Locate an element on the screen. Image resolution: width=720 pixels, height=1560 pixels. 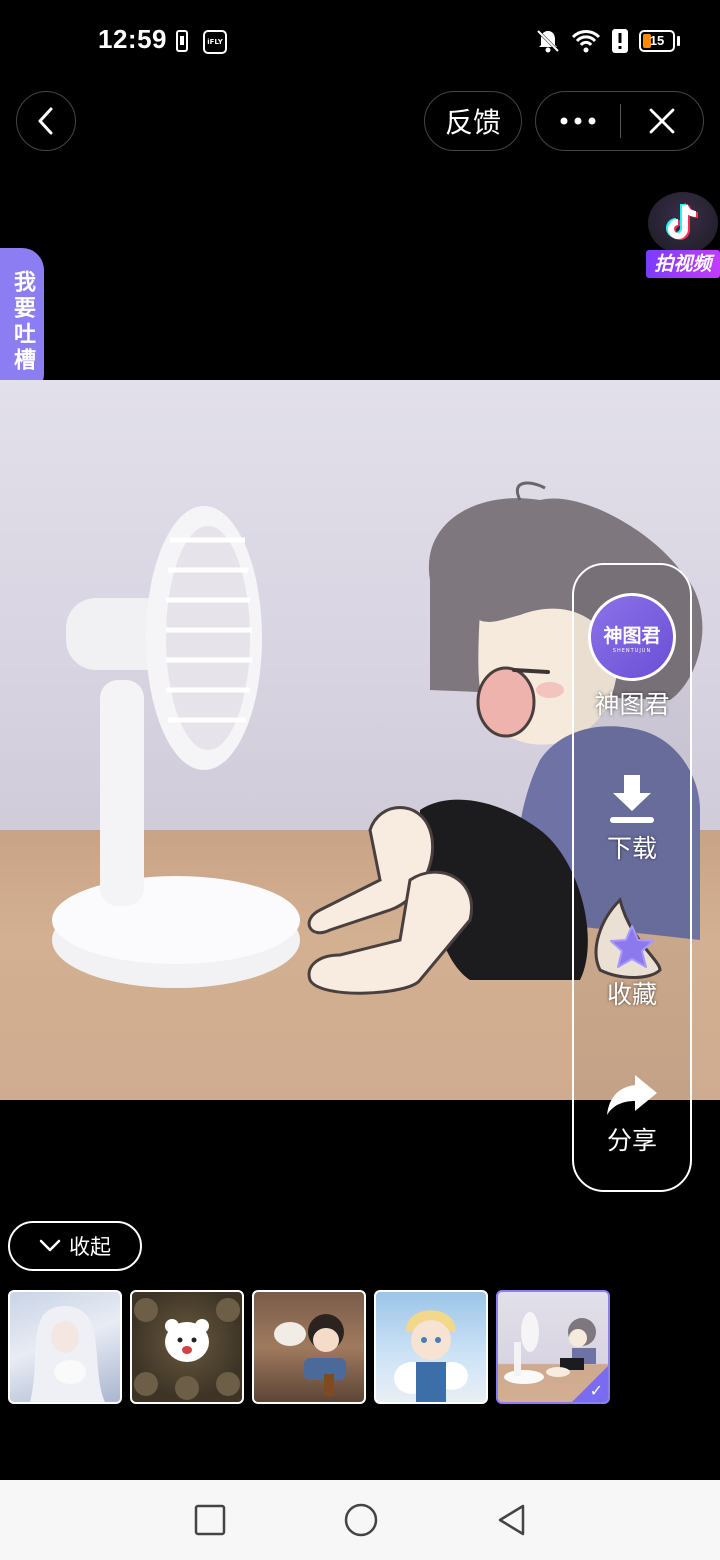
thumbnail-selected: ✓ is located at coordinates (553, 1347).